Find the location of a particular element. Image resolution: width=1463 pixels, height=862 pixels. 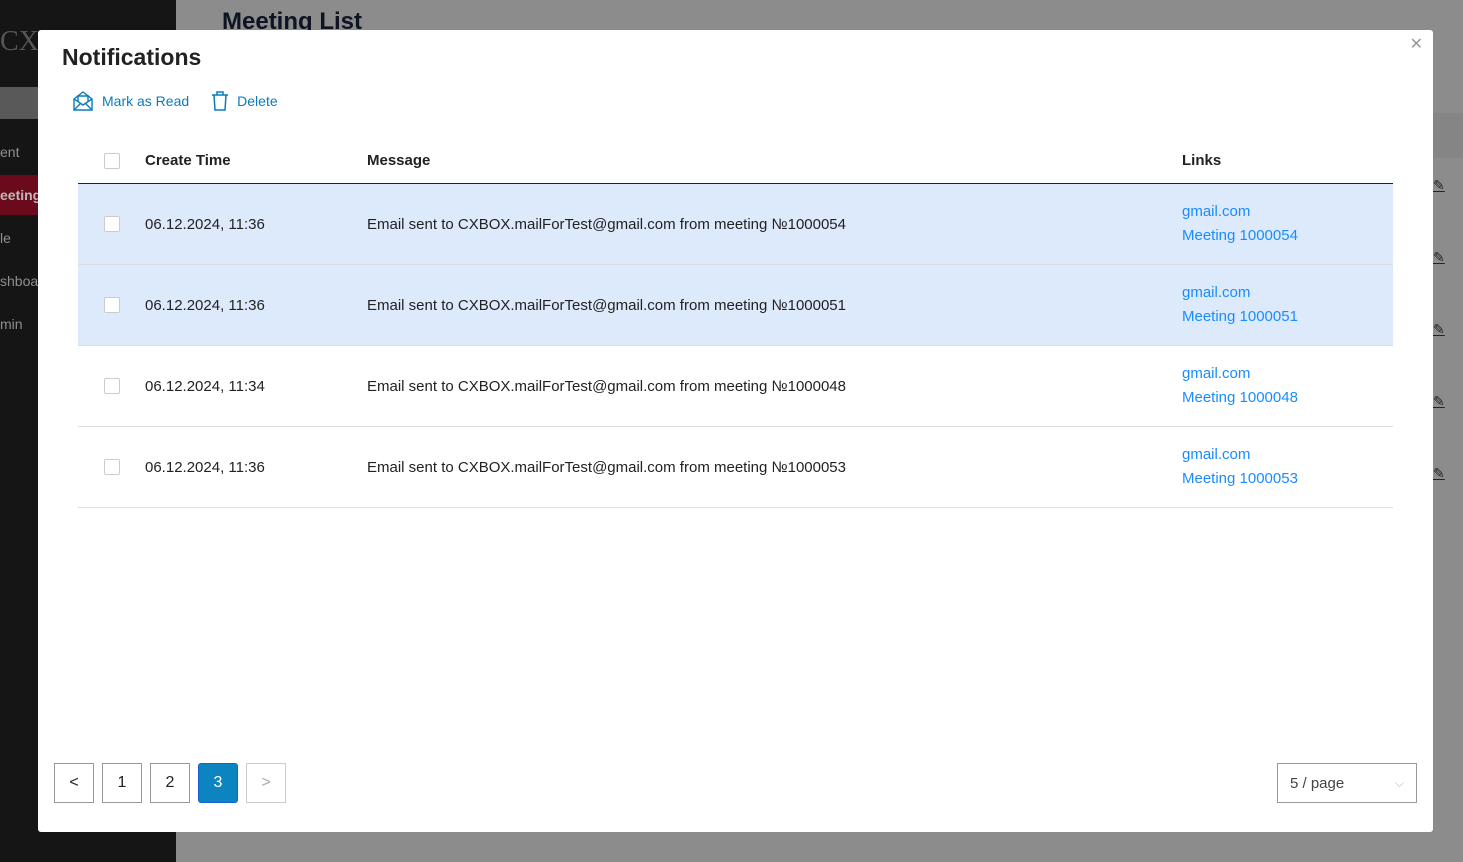

column-header-links: Links is located at coordinates (1202, 160).